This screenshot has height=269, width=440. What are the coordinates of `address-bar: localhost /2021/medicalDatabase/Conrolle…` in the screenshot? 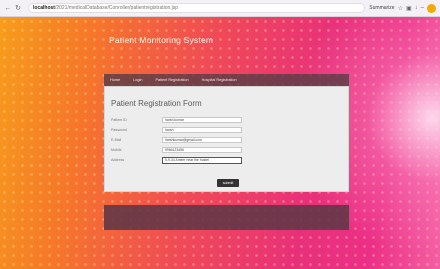 It's located at (197, 8).